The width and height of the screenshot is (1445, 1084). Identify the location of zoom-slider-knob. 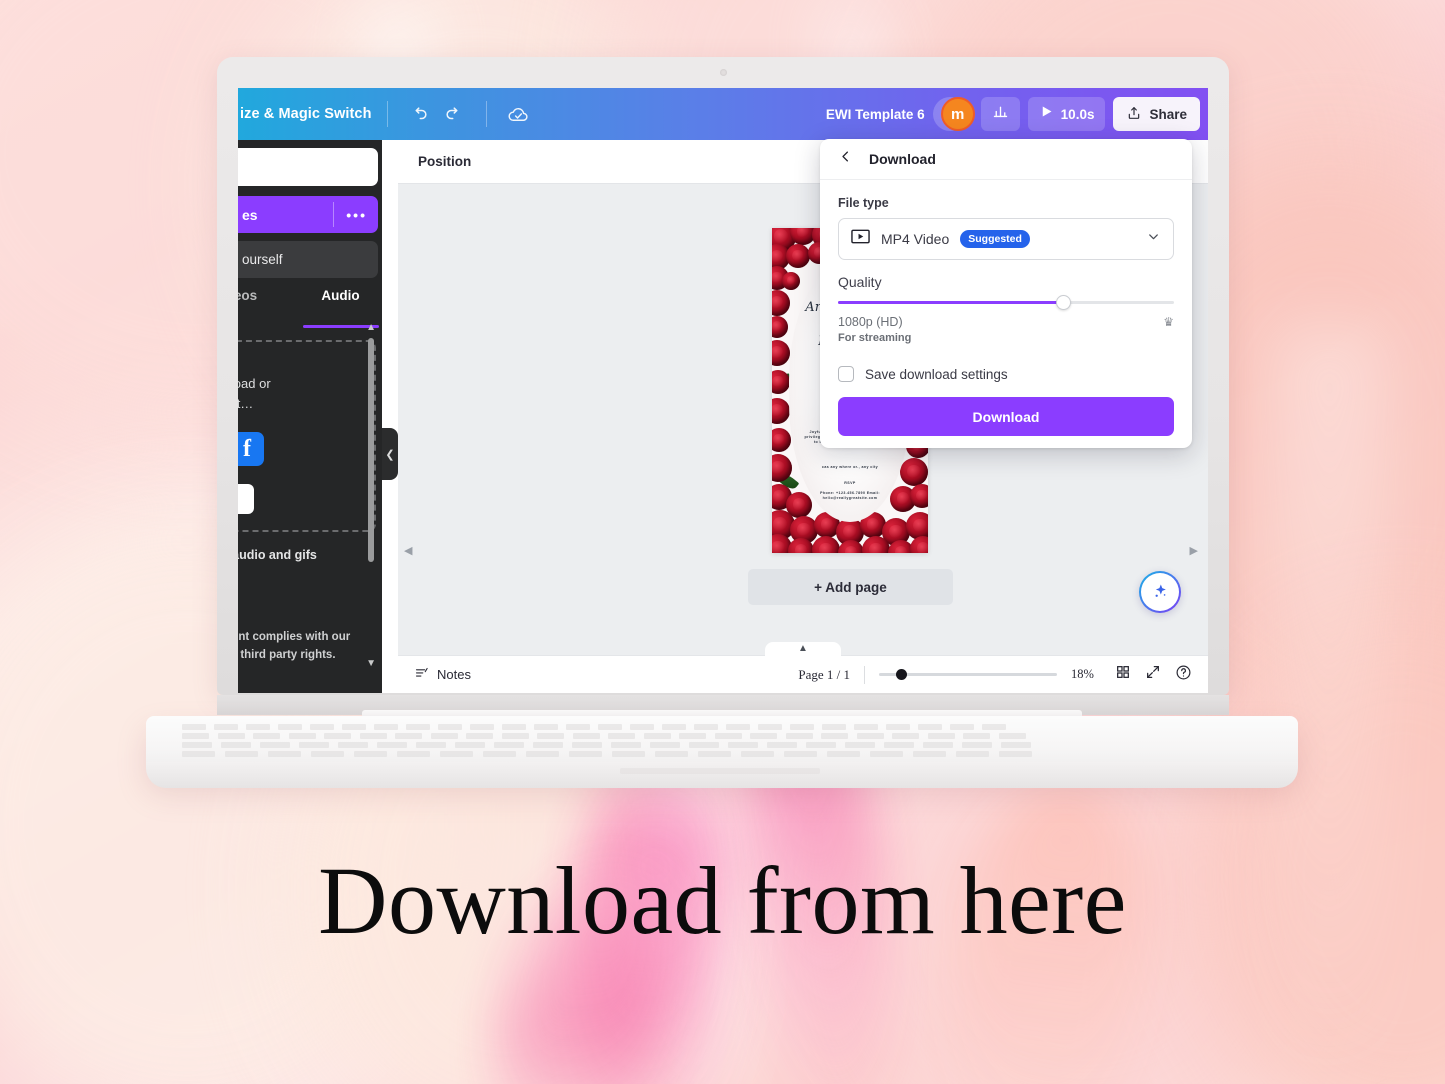
(901, 674).